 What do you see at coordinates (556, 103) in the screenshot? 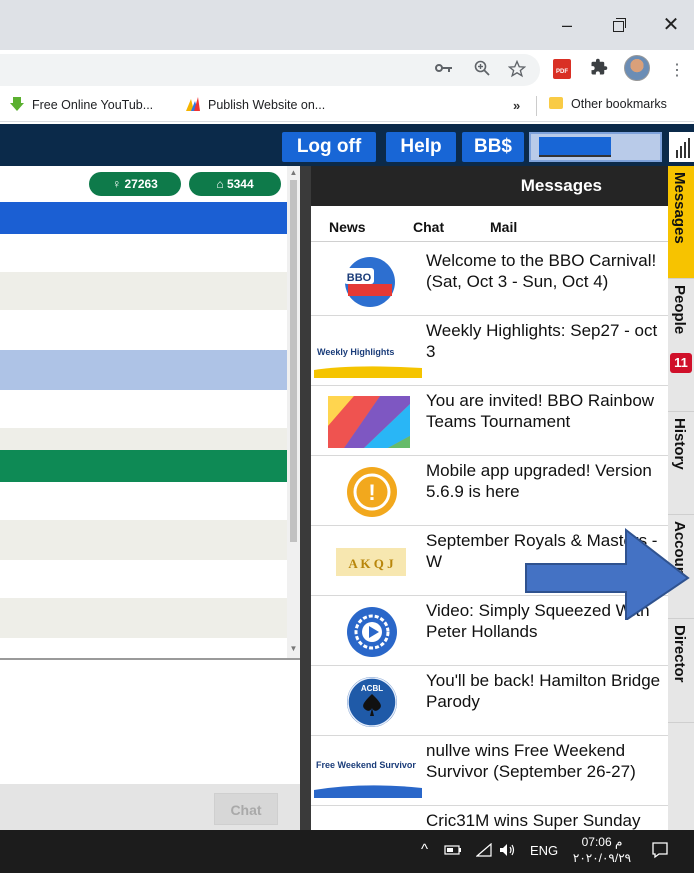
I see `folder-icon` at bounding box center [556, 103].